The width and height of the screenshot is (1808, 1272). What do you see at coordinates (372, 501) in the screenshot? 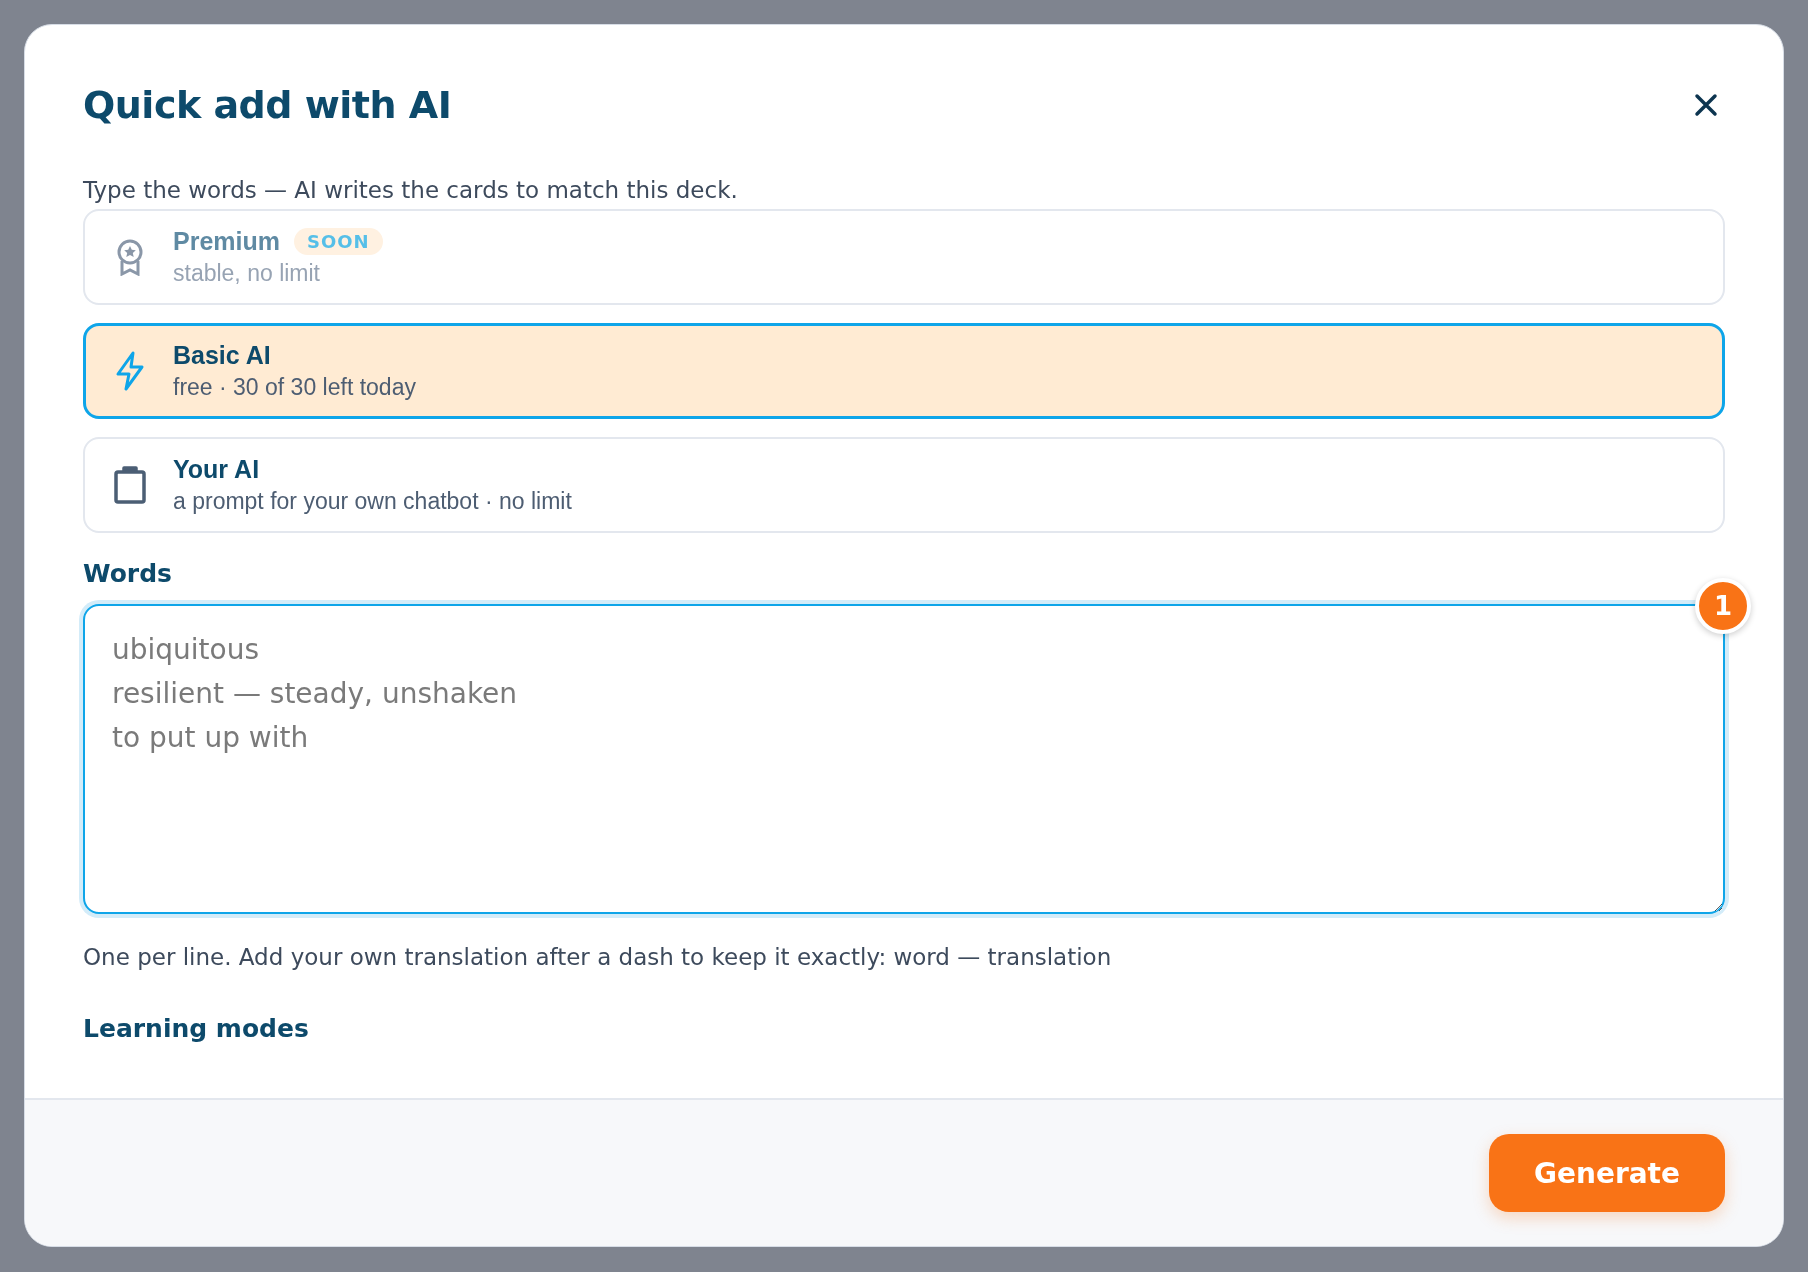
I see `option-subtitle: a prompt for your own chatbot · no limit` at bounding box center [372, 501].